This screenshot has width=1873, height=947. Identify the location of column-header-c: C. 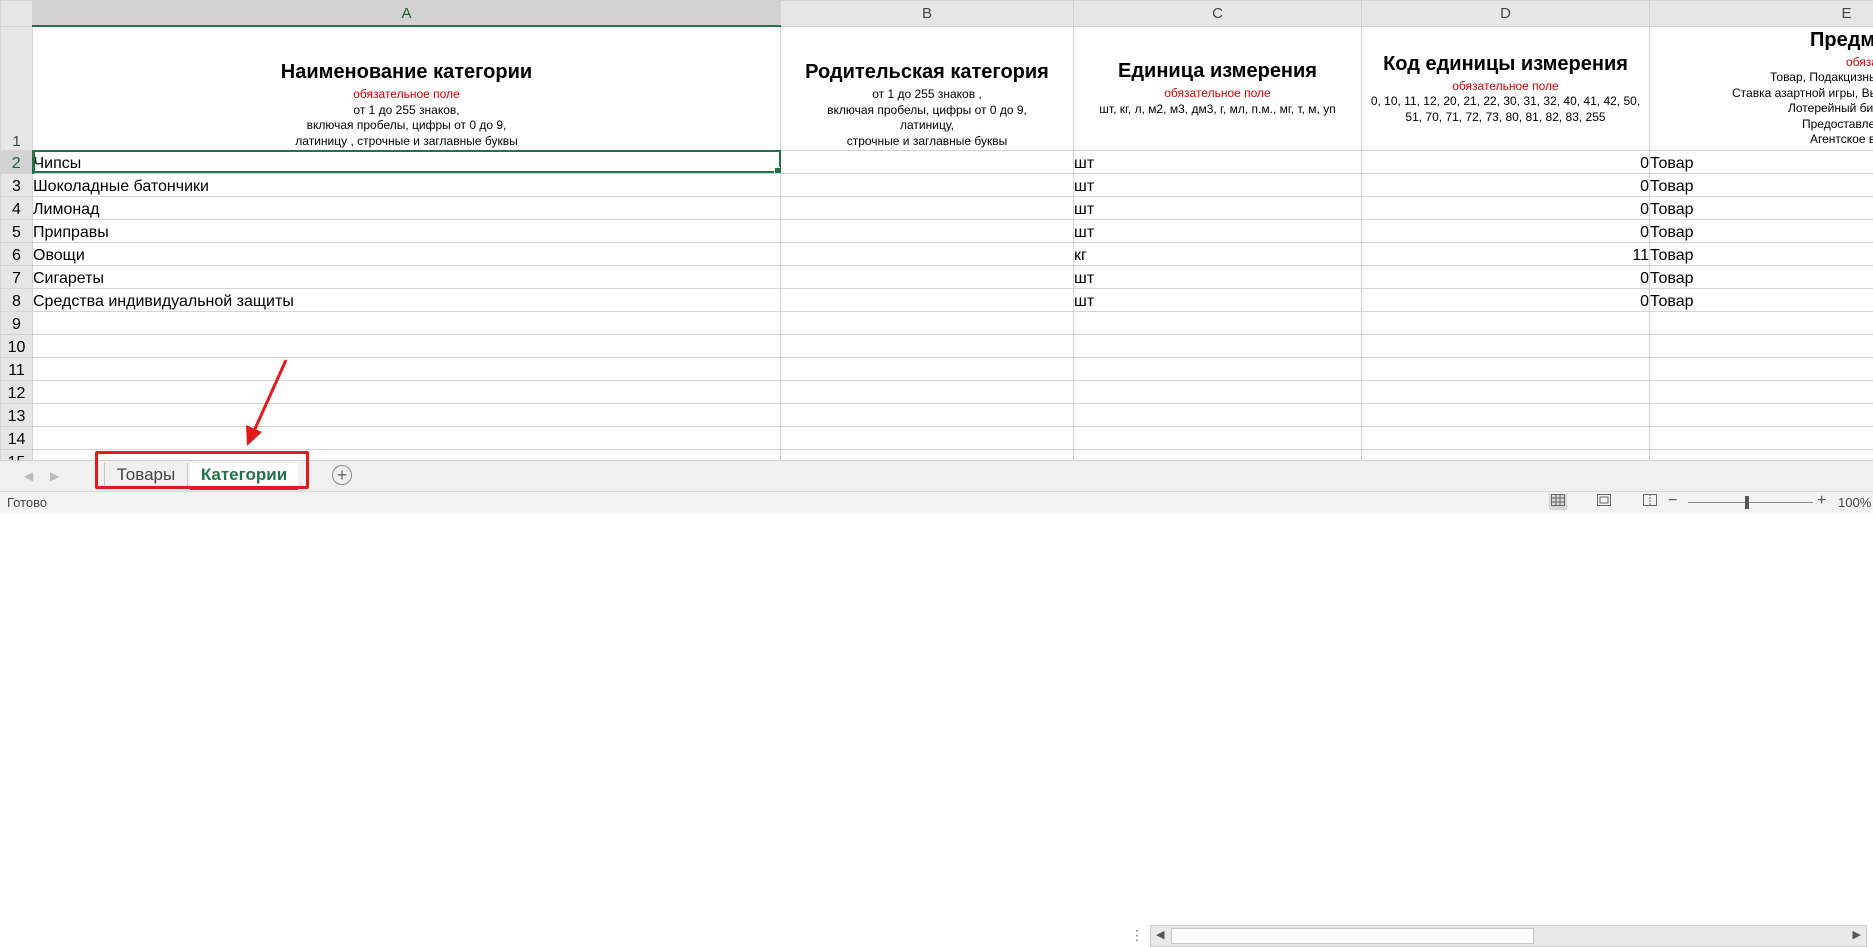
(1218, 14).